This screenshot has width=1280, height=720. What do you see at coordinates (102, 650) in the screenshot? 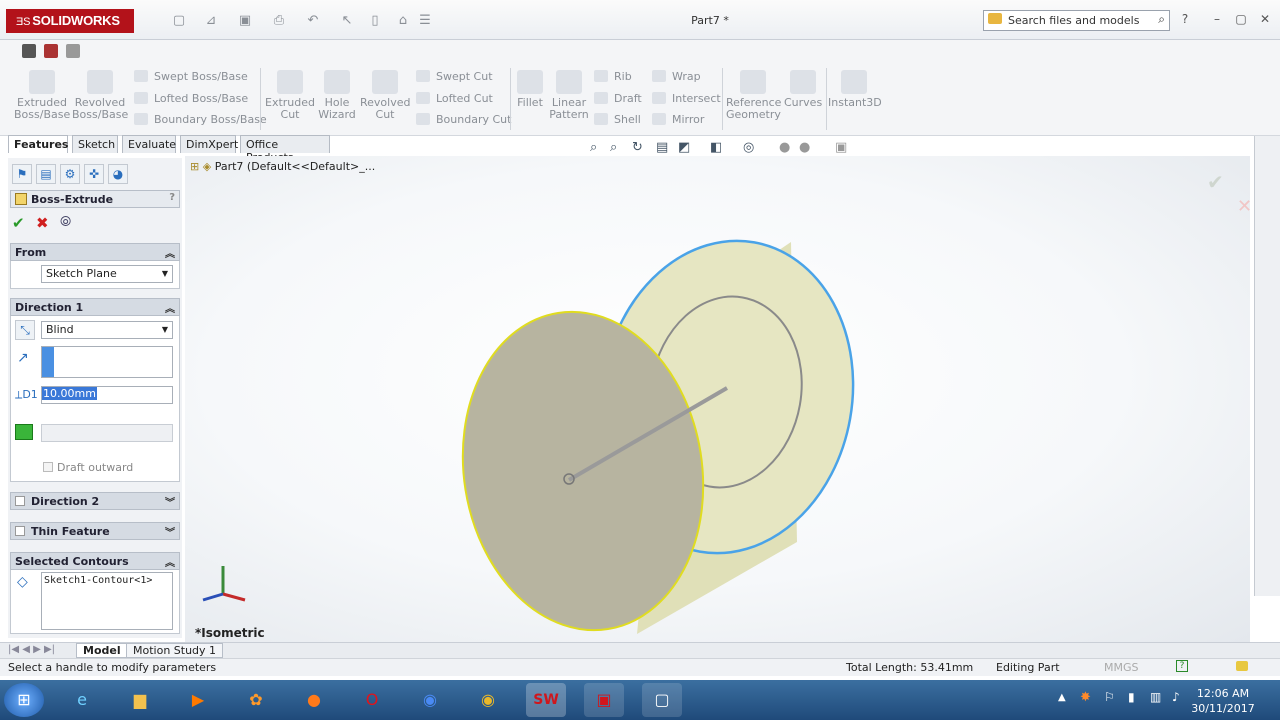
I see `tab-model: Model` at bounding box center [102, 650].